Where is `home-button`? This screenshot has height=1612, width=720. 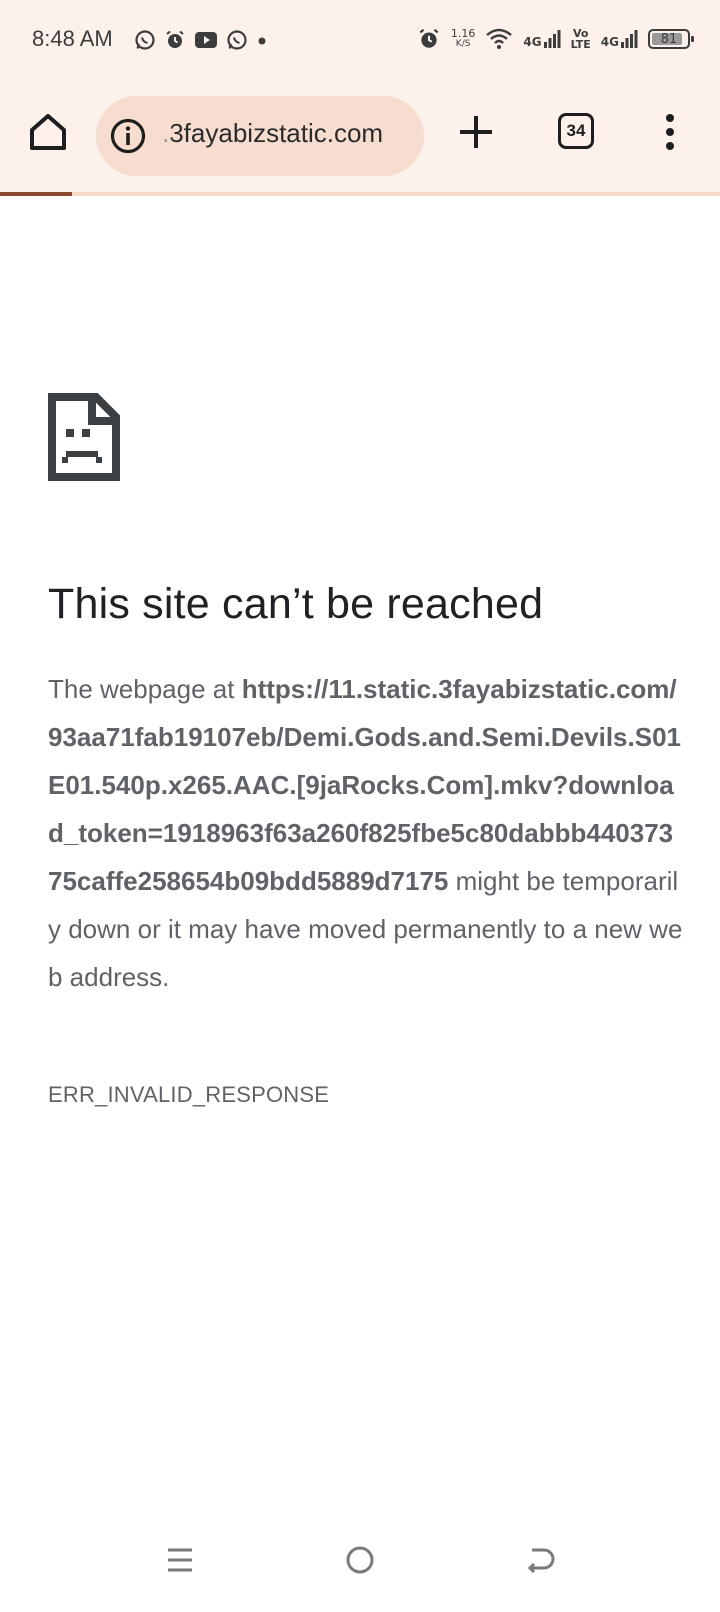
home-button is located at coordinates (48, 132).